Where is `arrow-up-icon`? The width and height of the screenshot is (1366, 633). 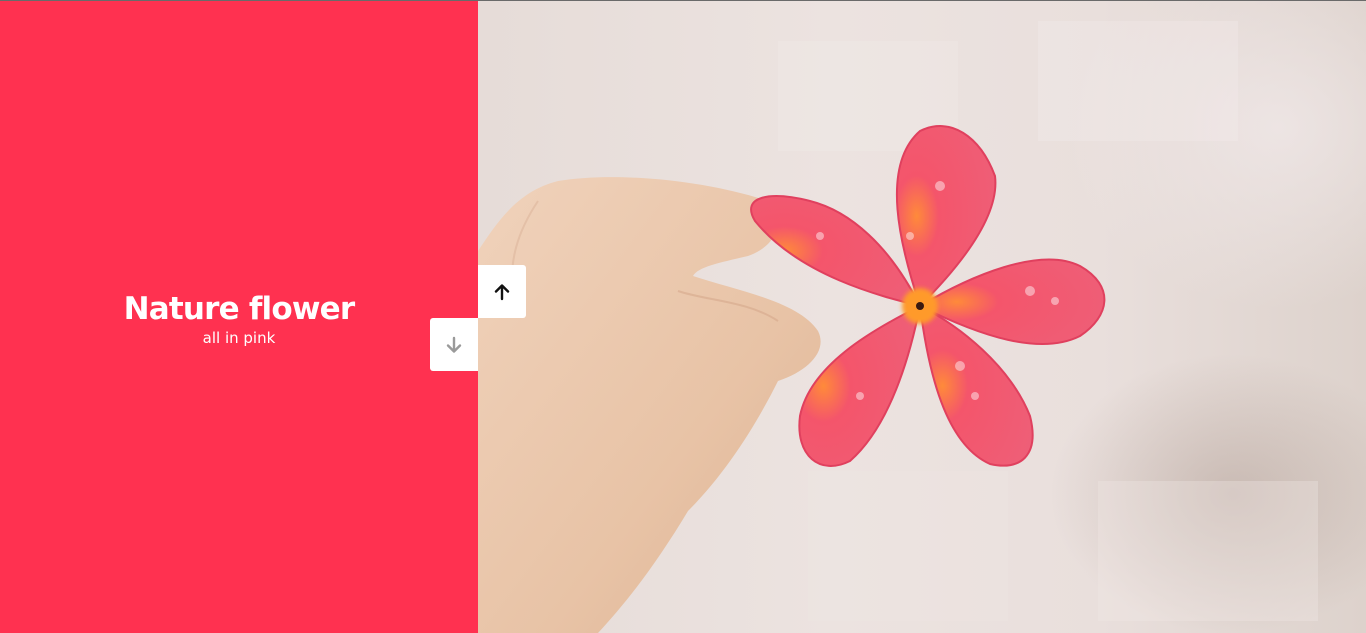 arrow-up-icon is located at coordinates (502, 291).